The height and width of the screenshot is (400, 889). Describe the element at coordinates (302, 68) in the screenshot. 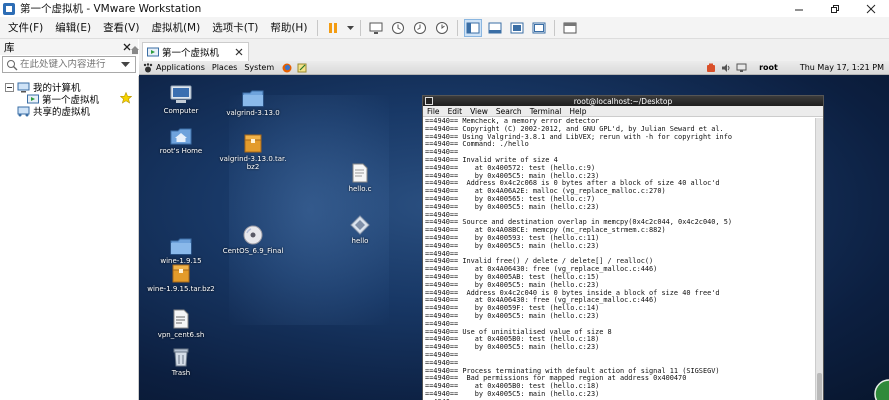

I see `text-editor-icon` at that location.